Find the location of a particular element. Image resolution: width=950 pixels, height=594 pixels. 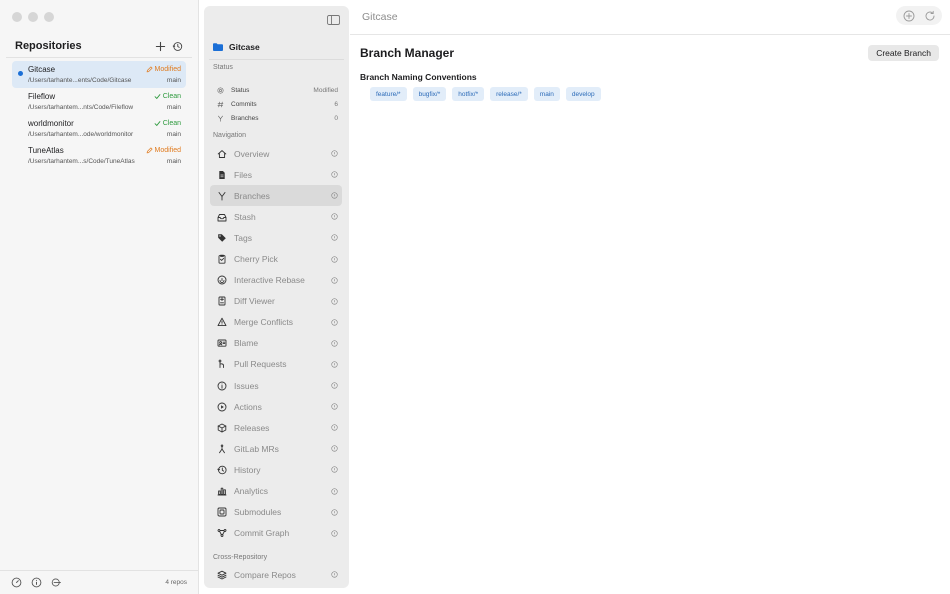

close-window-button is located at coordinates (17, 17).